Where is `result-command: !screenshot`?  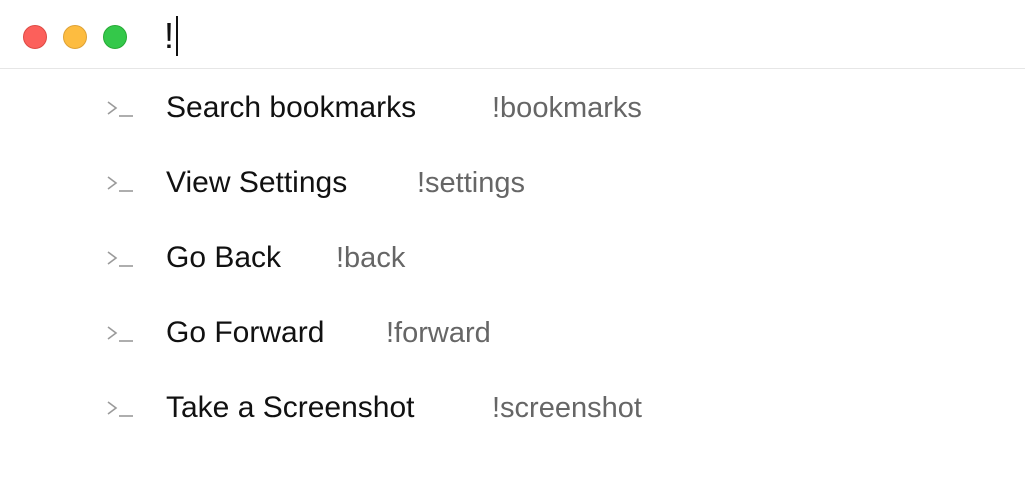
result-command: !screenshot is located at coordinates (567, 408).